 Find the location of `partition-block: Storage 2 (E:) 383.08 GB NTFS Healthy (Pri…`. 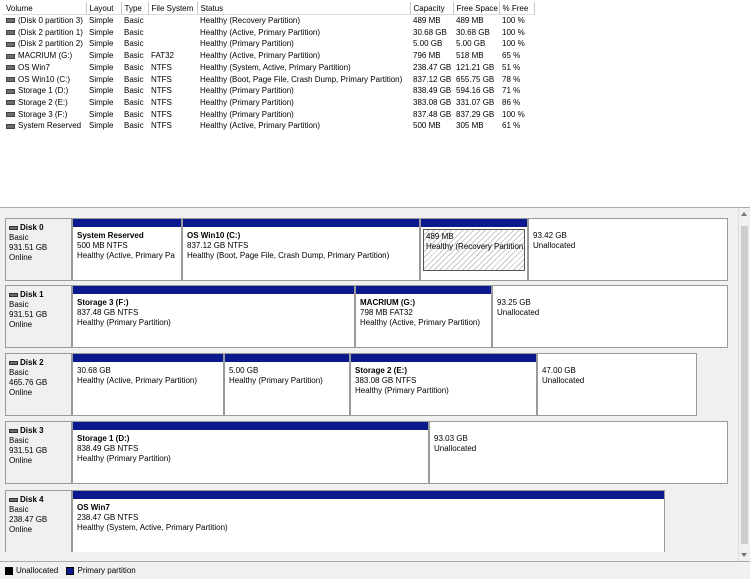

partition-block: Storage 2 (E:) 383.08 GB NTFS Healthy (Pri… is located at coordinates (443, 384).